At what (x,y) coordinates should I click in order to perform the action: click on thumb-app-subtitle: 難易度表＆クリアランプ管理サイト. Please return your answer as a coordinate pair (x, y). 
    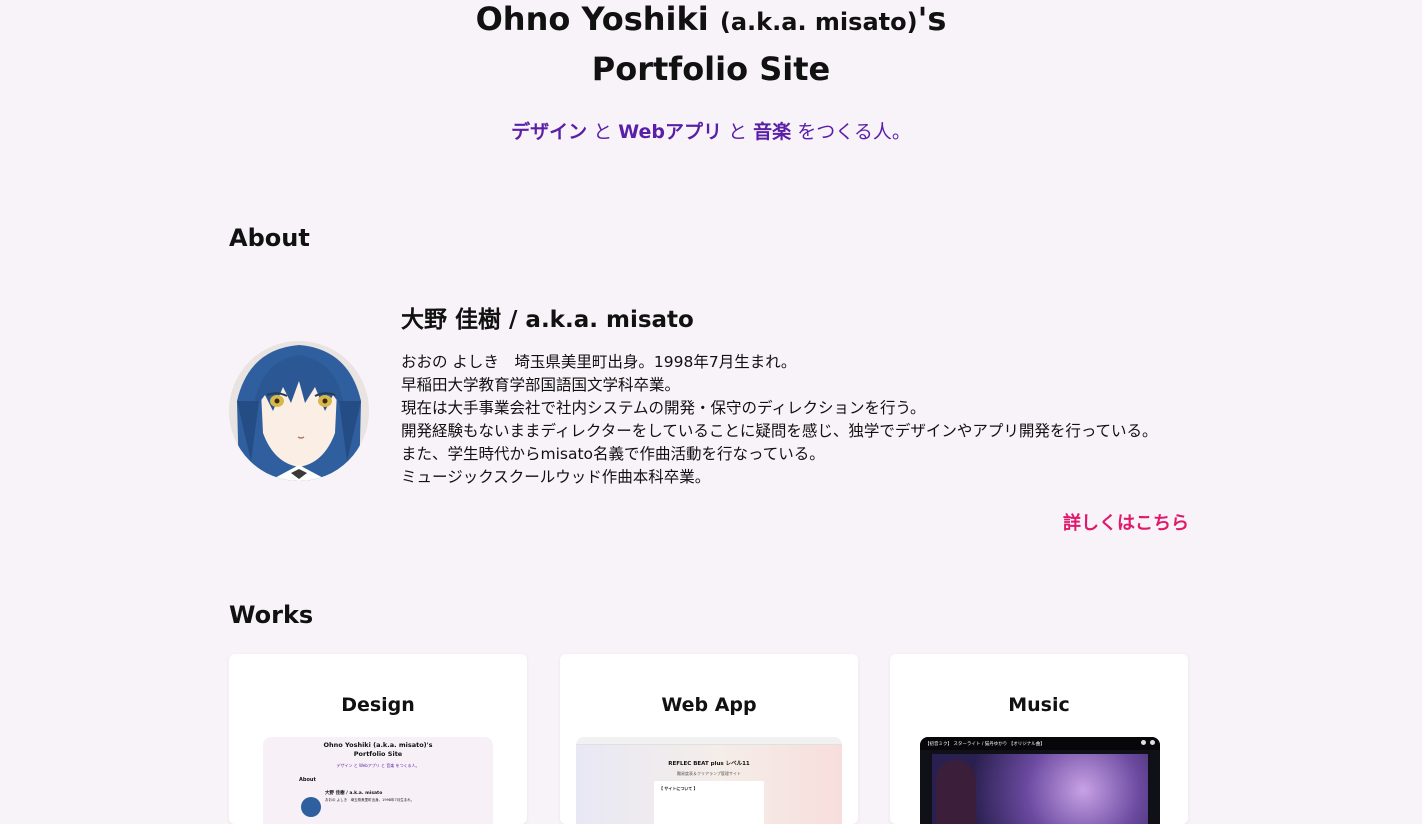
    Looking at the image, I should click on (709, 773).